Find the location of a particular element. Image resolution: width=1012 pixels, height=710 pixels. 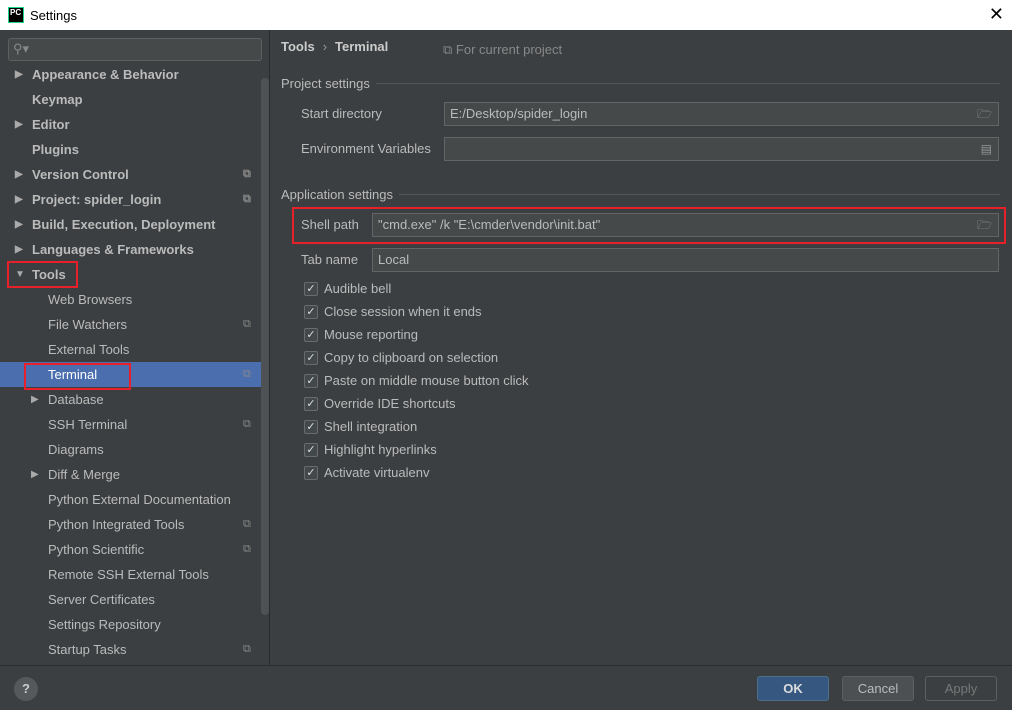

sidebar-item-label: Editor is located at coordinates (51, 124).